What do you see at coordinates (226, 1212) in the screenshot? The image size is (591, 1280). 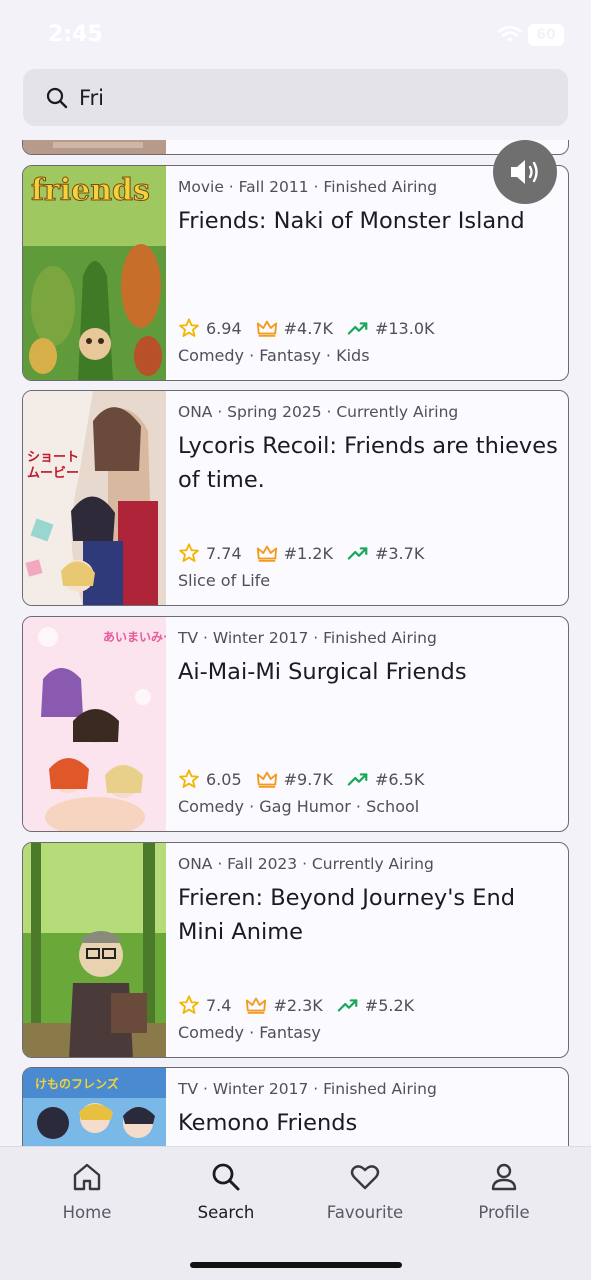 I see `nav-label-search: Search` at bounding box center [226, 1212].